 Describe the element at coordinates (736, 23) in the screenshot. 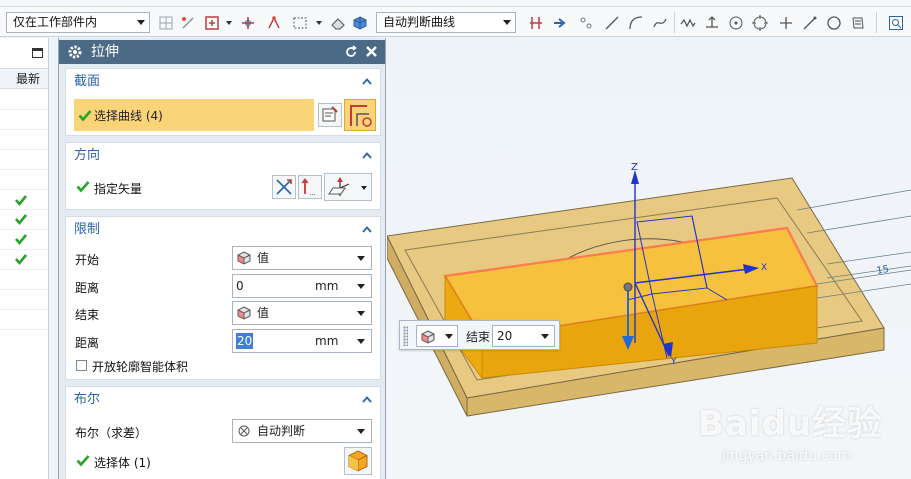

I see `circle-center-icon` at that location.